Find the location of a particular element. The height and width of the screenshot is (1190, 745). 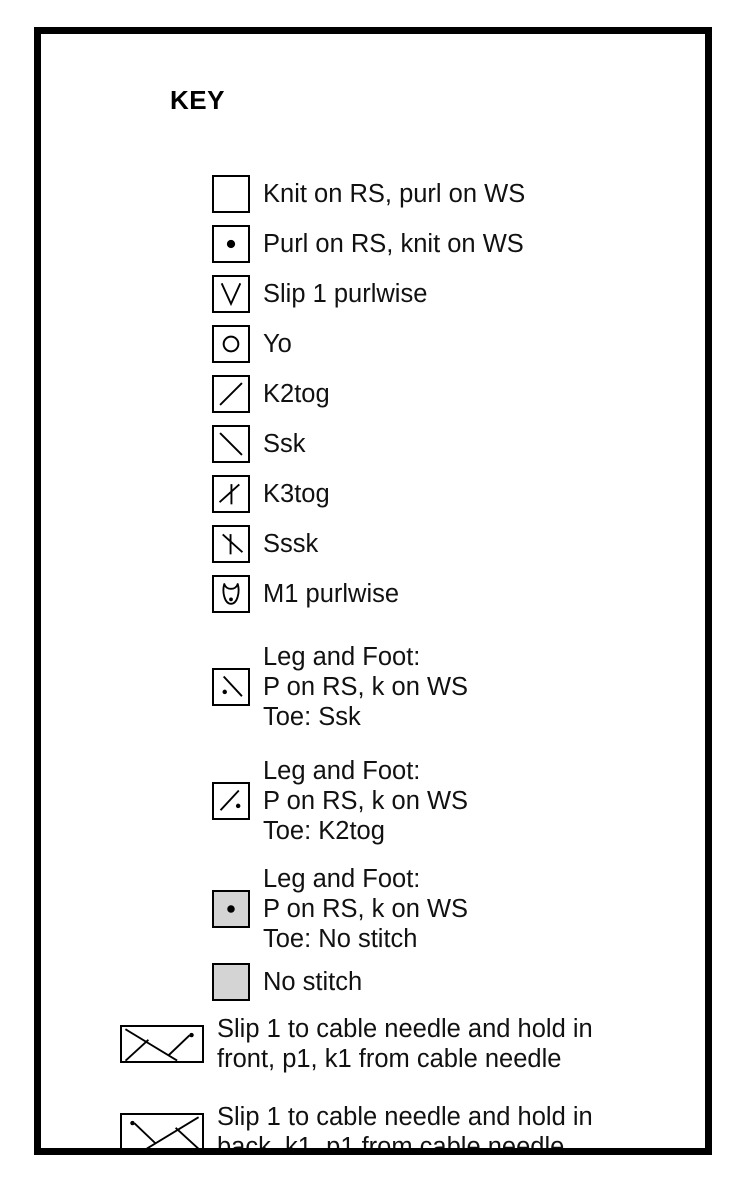

key-label: K3tog is located at coordinates (296, 494).